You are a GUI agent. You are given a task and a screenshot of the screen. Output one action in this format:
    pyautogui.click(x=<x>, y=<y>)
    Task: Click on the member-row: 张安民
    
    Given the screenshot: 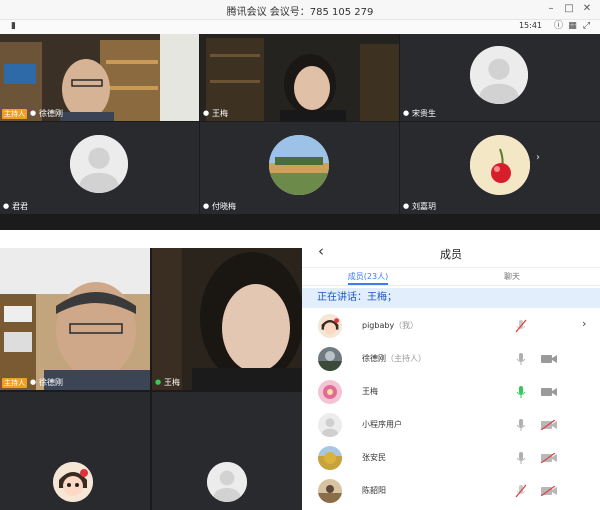 What is the action you would take?
    pyautogui.click(x=451, y=458)
    